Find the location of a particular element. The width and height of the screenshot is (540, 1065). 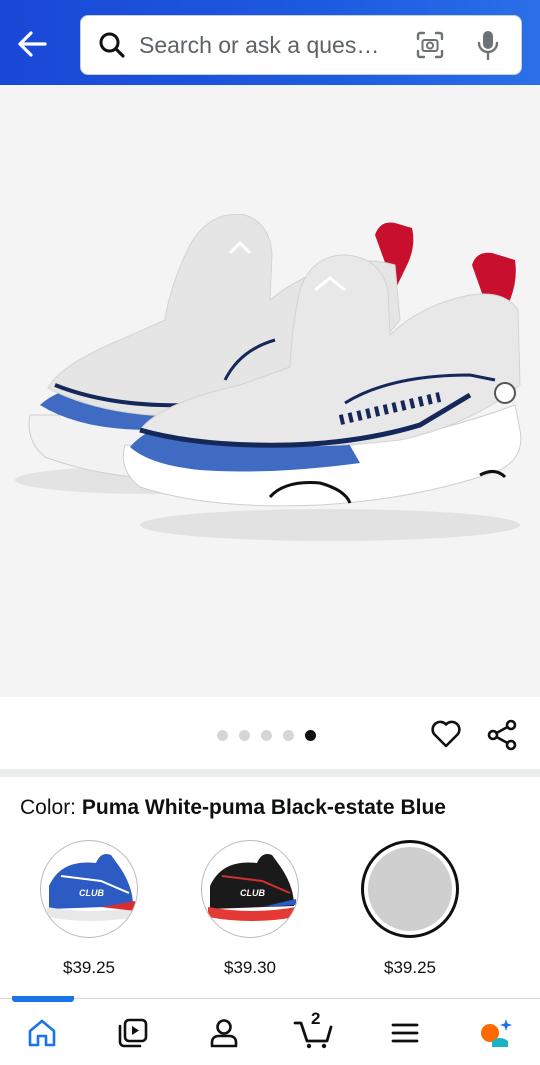

image-controls is located at coordinates (270, 733).